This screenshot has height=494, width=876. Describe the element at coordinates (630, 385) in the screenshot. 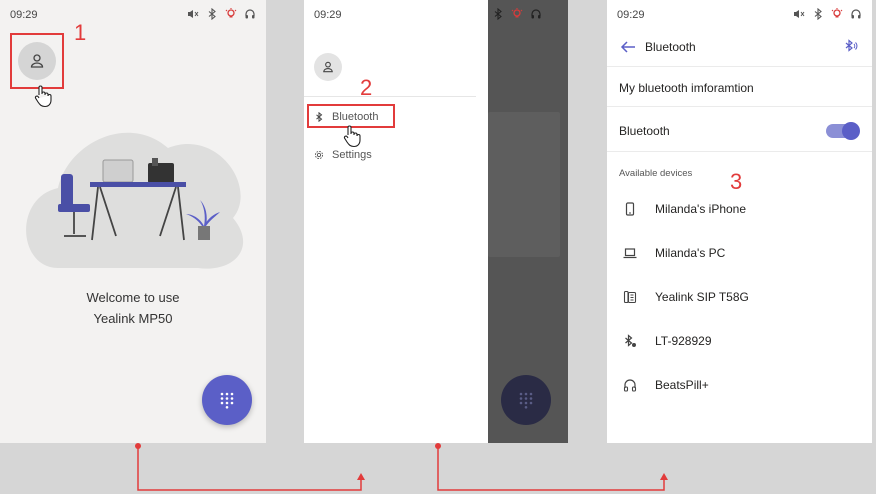

I see `headphones-icon` at that location.